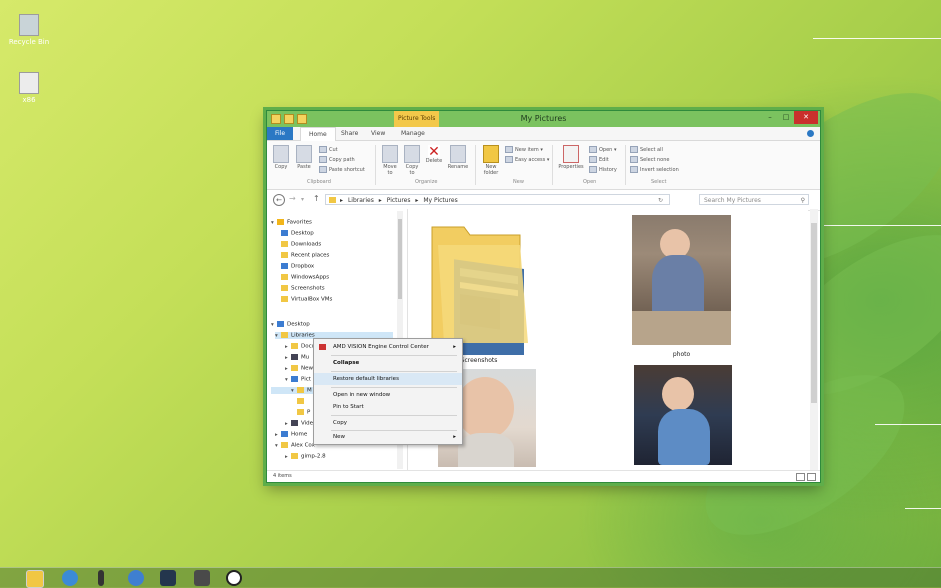  I want to click on select-group-label: Select, so click(659, 182).